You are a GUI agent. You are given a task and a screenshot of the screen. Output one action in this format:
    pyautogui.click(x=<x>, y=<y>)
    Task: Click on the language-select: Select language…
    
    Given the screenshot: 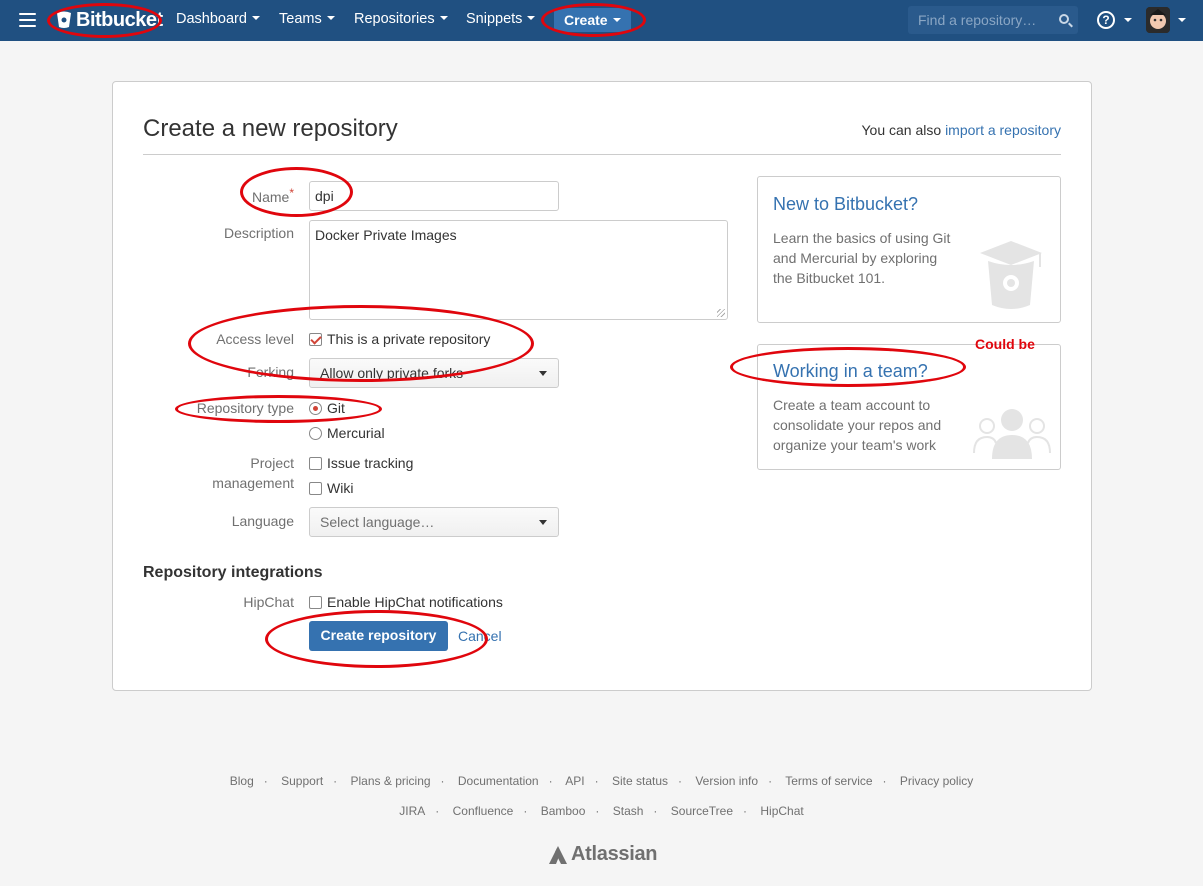 What is the action you would take?
    pyautogui.click(x=434, y=522)
    